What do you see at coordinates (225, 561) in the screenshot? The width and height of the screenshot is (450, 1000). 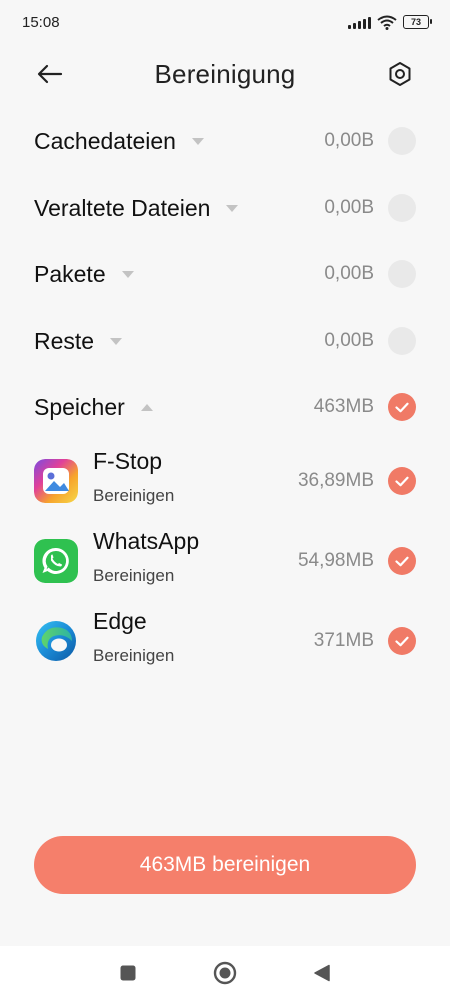 I see `app-row-whatsapp: WhatsApp Bereinigen 54,98MB` at bounding box center [225, 561].